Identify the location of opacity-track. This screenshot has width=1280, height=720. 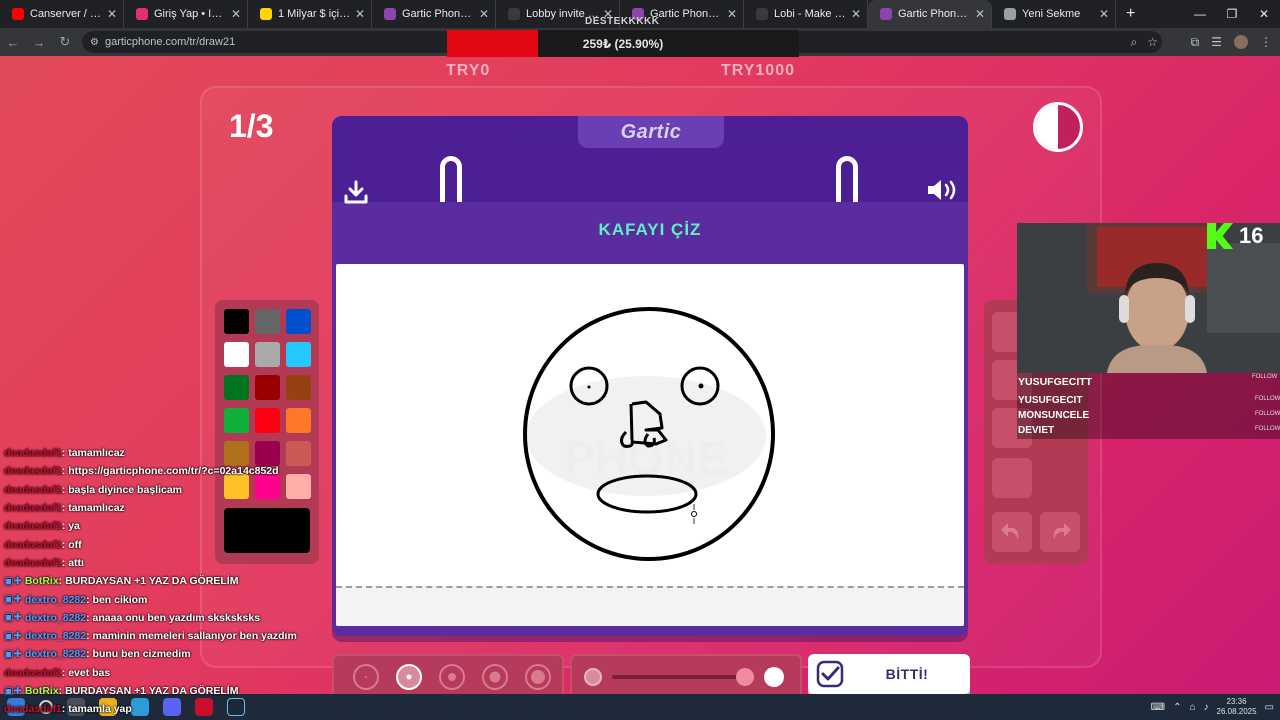
(675, 677).